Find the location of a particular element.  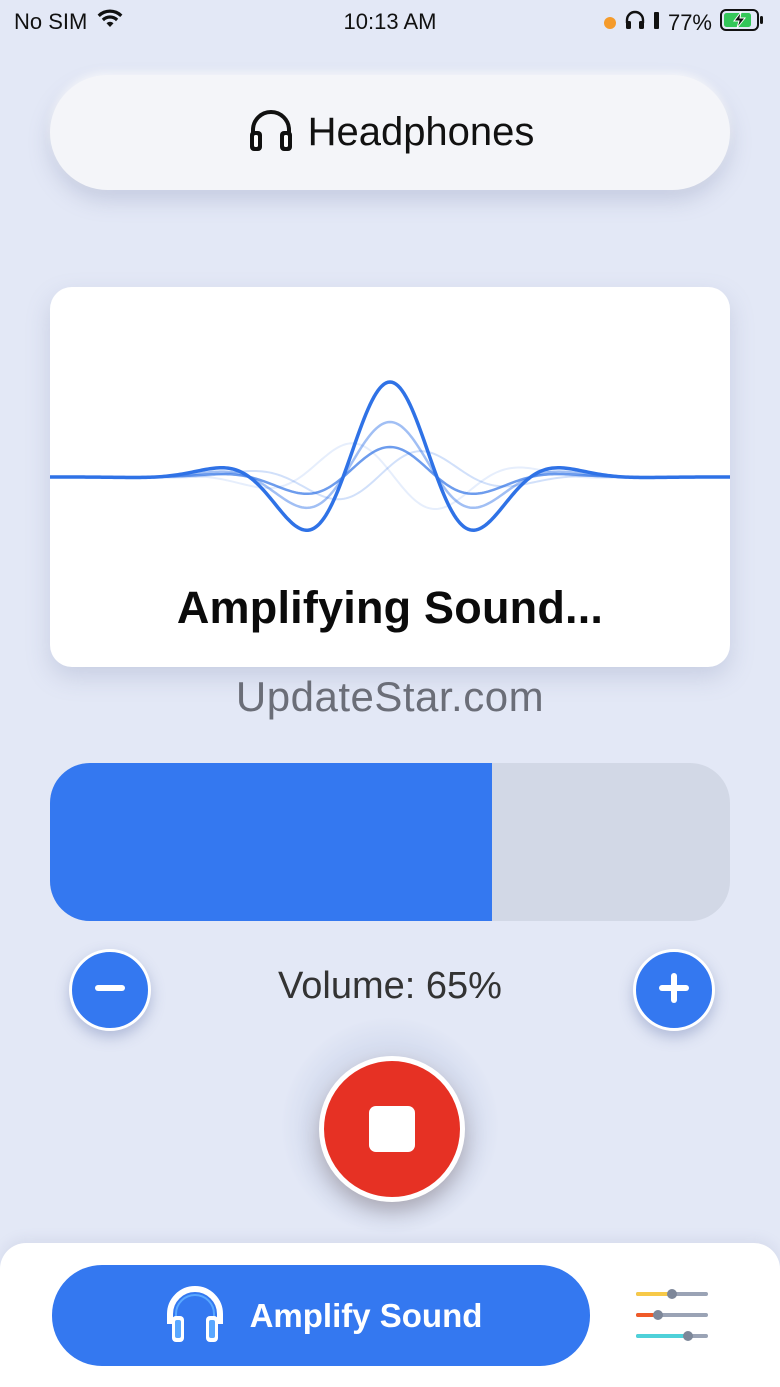

status-right: 77% is located at coordinates (683, 23).